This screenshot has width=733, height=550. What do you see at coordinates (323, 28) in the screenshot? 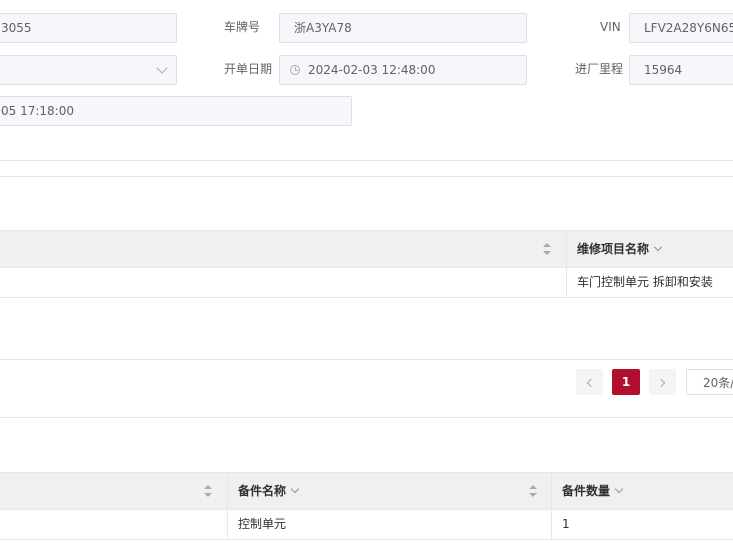
I see `plate-value: 浙A3YA78` at bounding box center [323, 28].